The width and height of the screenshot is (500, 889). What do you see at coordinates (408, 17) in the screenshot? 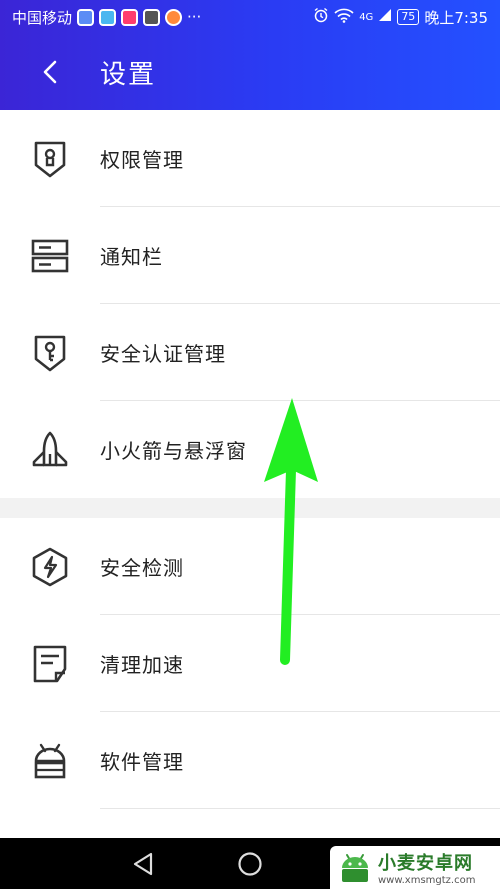
I see `battery-indicator: 75` at bounding box center [408, 17].